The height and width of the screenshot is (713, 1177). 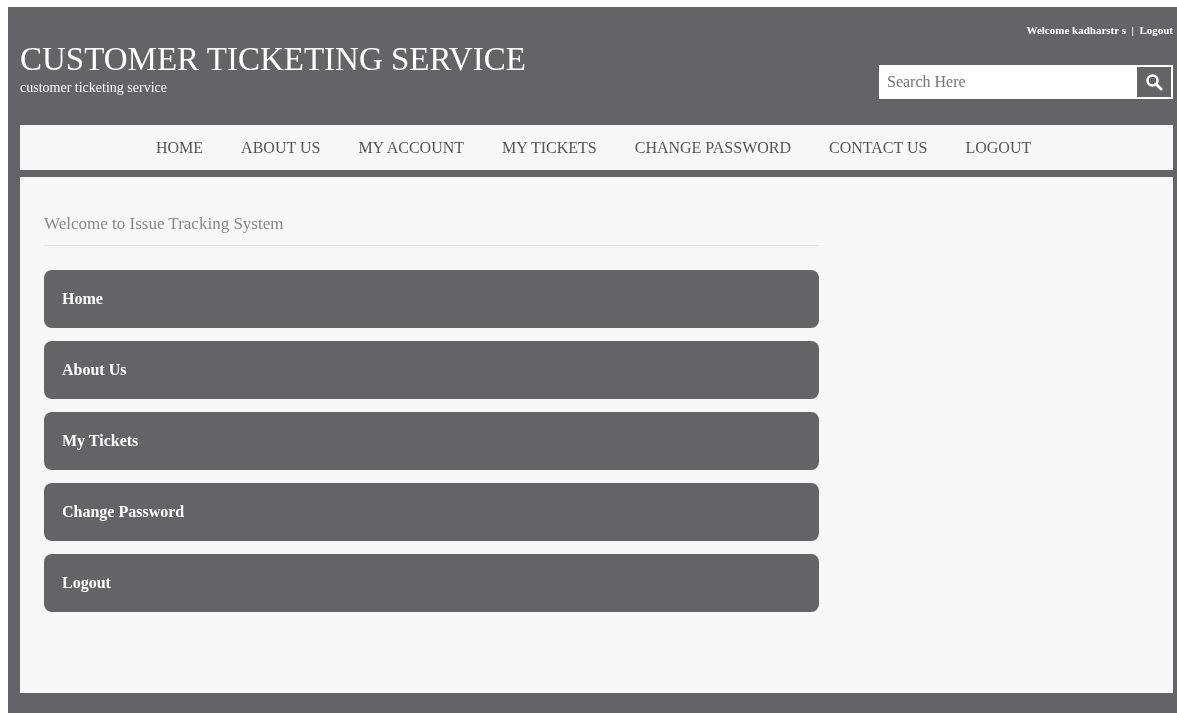 What do you see at coordinates (431, 440) in the screenshot?
I see `menu-button: My Tickets` at bounding box center [431, 440].